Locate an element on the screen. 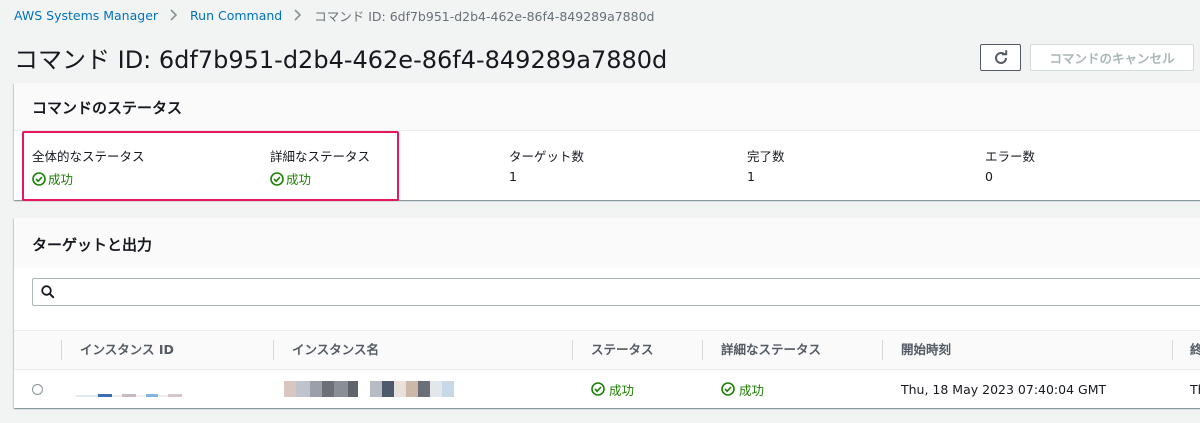 This screenshot has width=1200, height=423. error-count-label: エラー数 is located at coordinates (1010, 156).